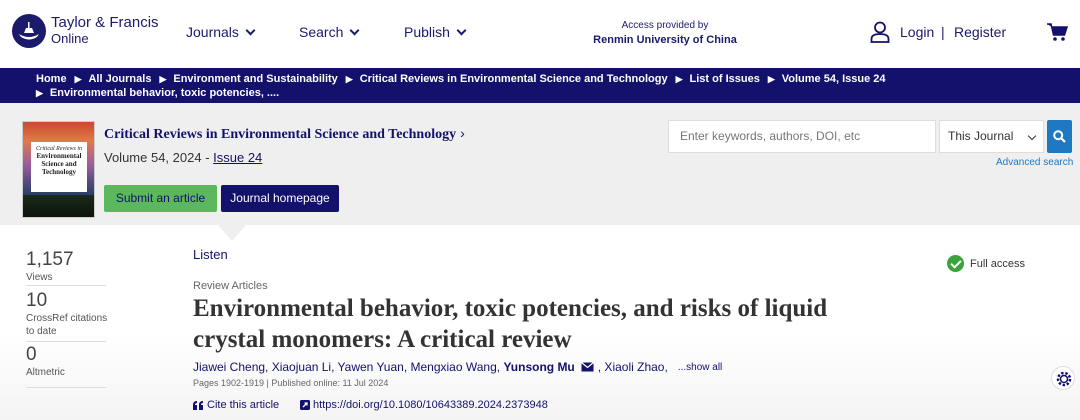  What do you see at coordinates (37, 300) in the screenshot?
I see `citations-count: 10` at bounding box center [37, 300].